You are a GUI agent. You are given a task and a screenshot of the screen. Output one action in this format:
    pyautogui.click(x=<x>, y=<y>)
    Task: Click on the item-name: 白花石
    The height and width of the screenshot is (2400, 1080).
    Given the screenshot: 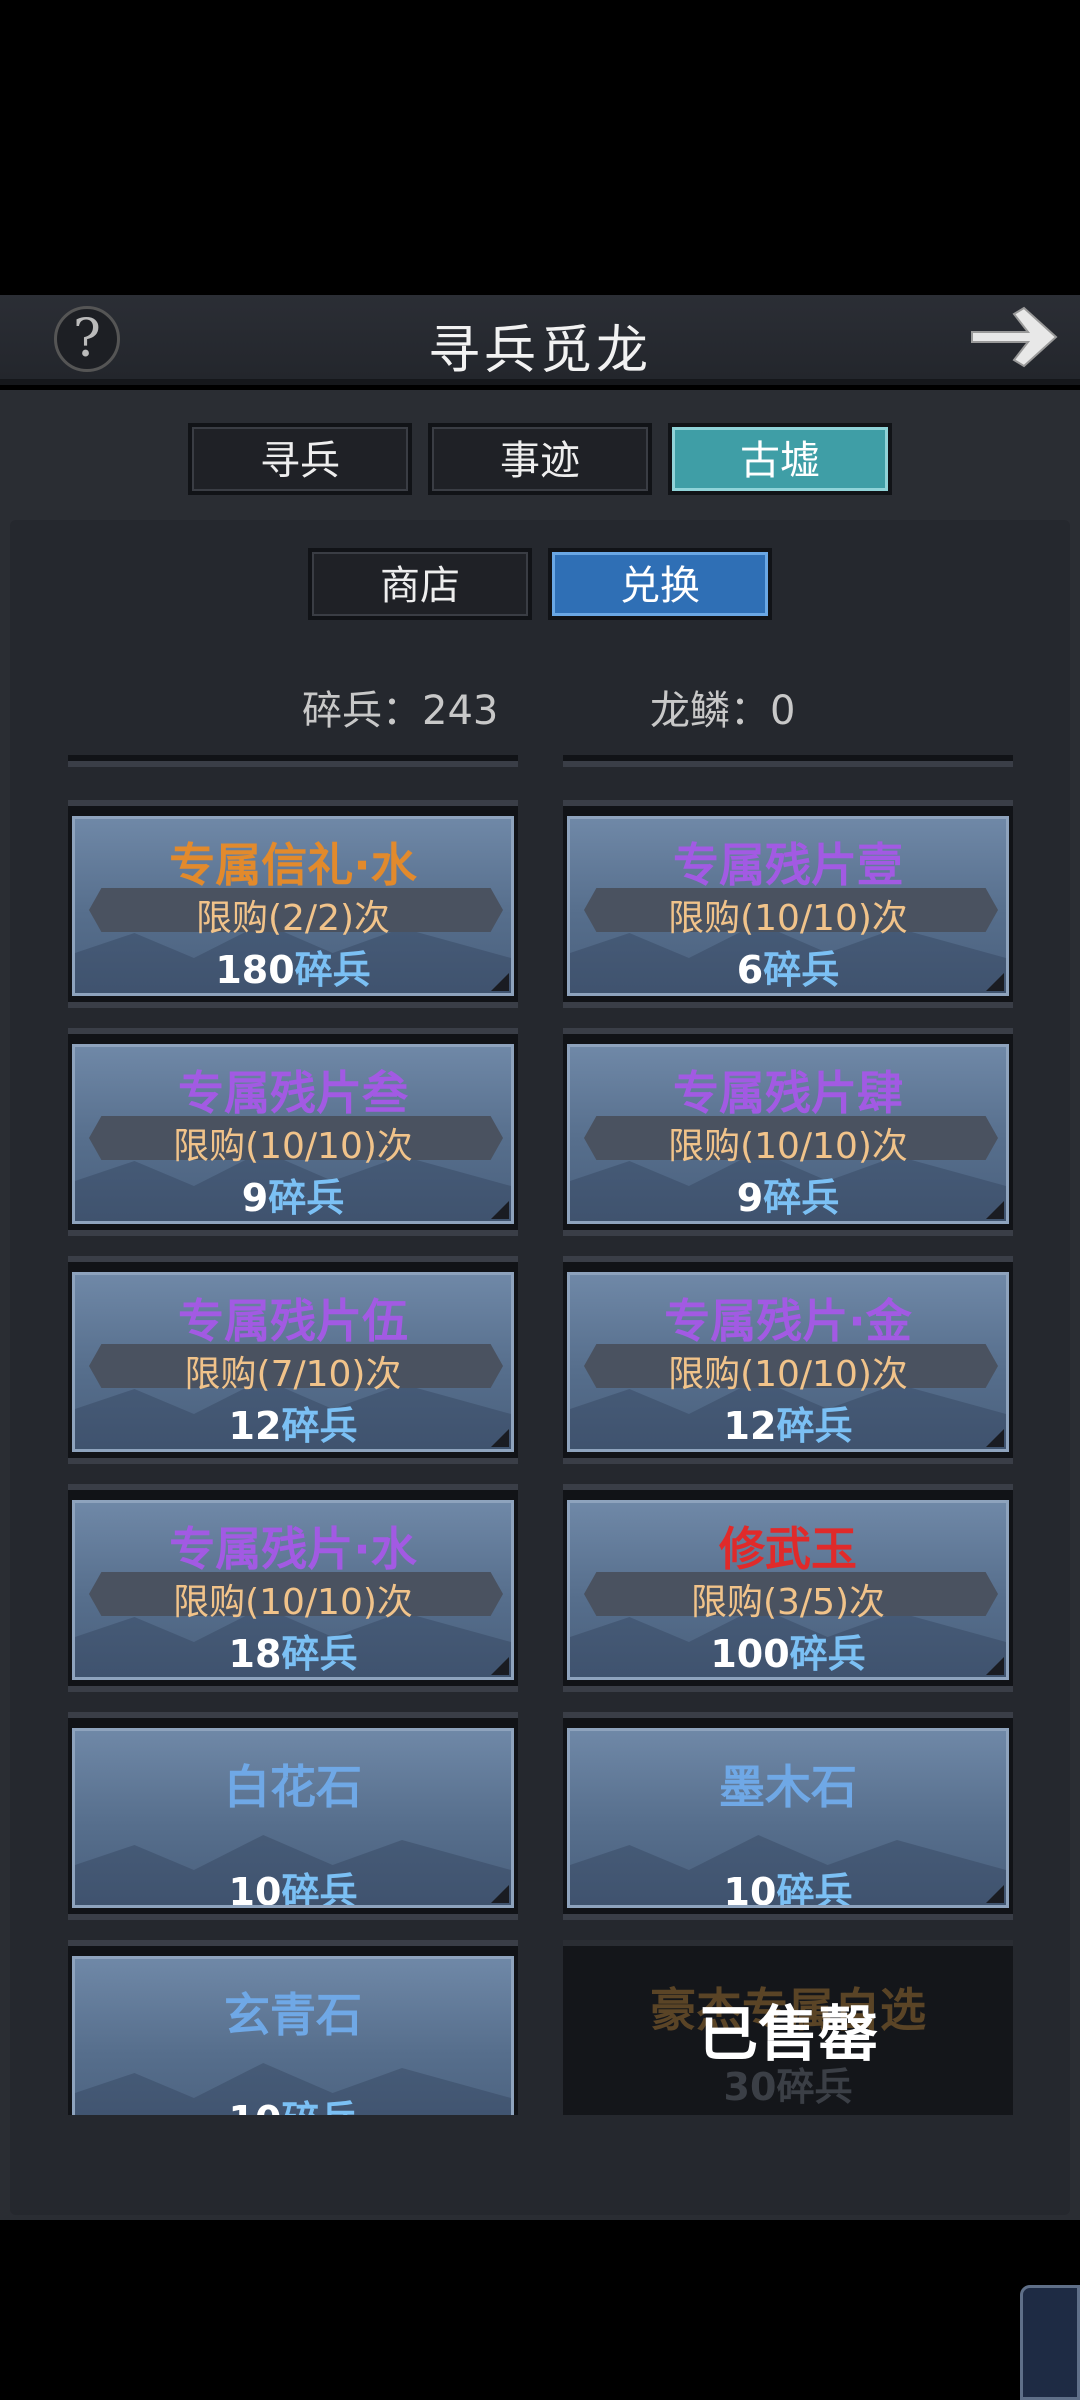 What is the action you would take?
    pyautogui.click(x=293, y=1787)
    